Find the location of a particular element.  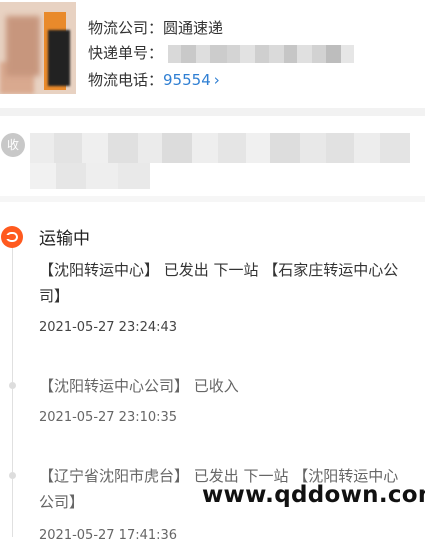

timeline-event-time: 2021-05-27 23:10:35 is located at coordinates (108, 417).